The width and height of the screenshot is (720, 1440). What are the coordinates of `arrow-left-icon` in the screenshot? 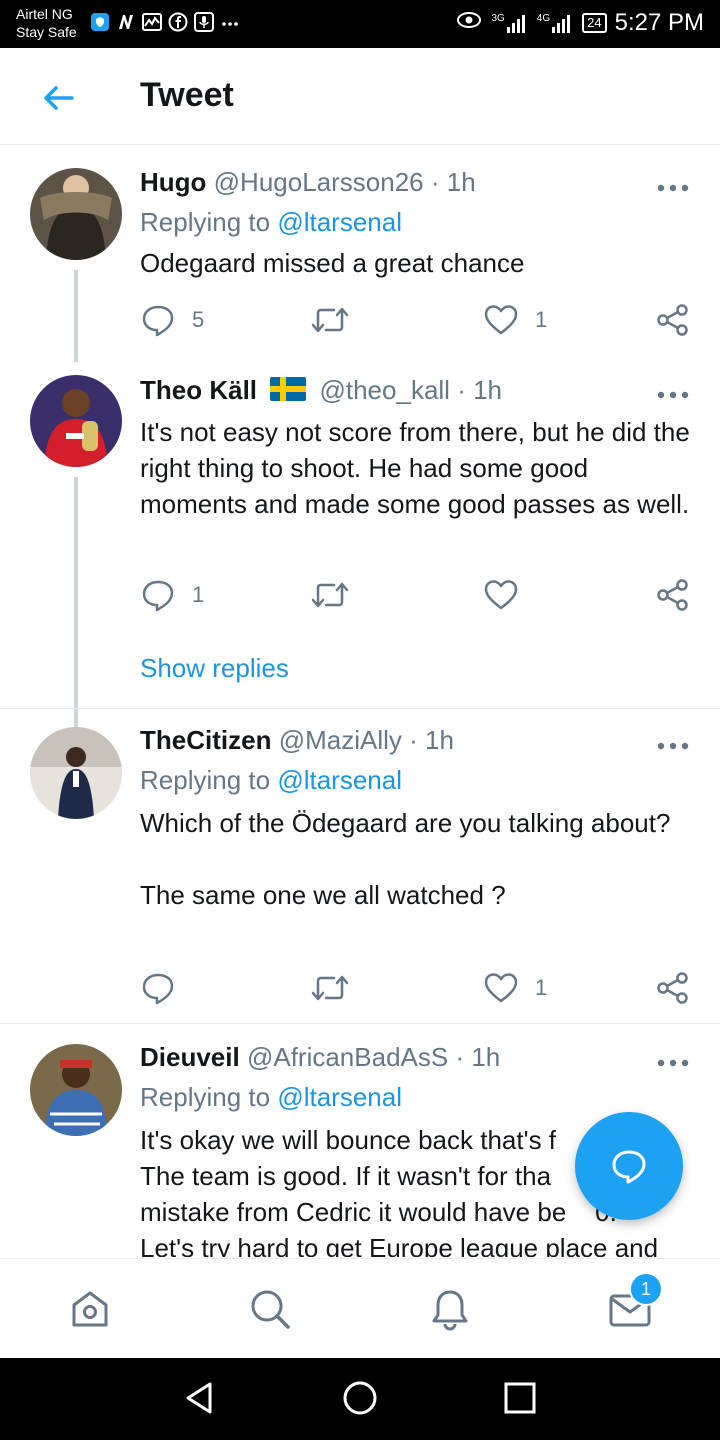 It's located at (59, 98).